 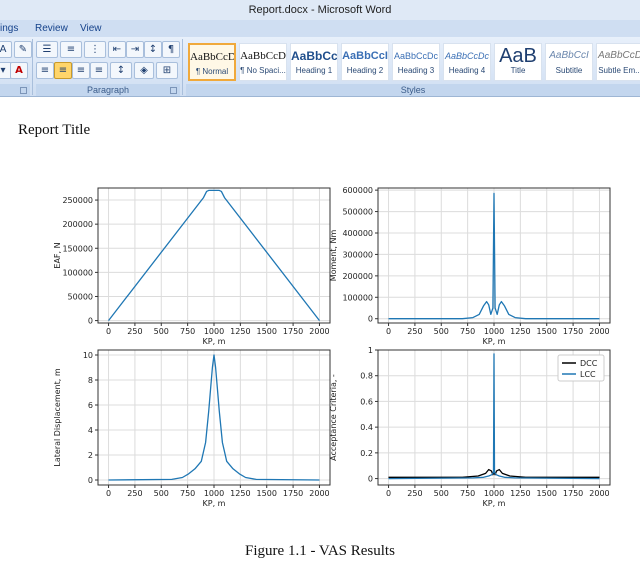 What do you see at coordinates (90, 455) in the screenshot?
I see `y-tick-label: 2` at bounding box center [90, 455].